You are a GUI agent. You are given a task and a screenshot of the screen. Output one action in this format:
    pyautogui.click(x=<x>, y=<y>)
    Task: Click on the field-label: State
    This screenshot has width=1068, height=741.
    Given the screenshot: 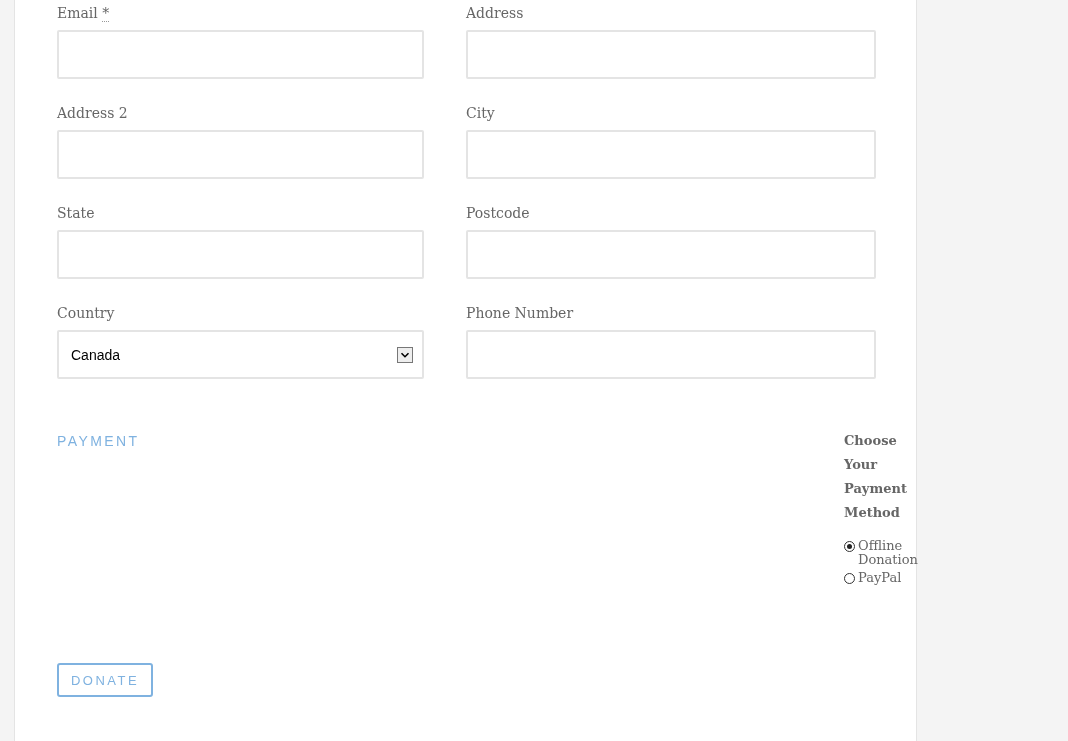 What is the action you would take?
    pyautogui.click(x=76, y=213)
    